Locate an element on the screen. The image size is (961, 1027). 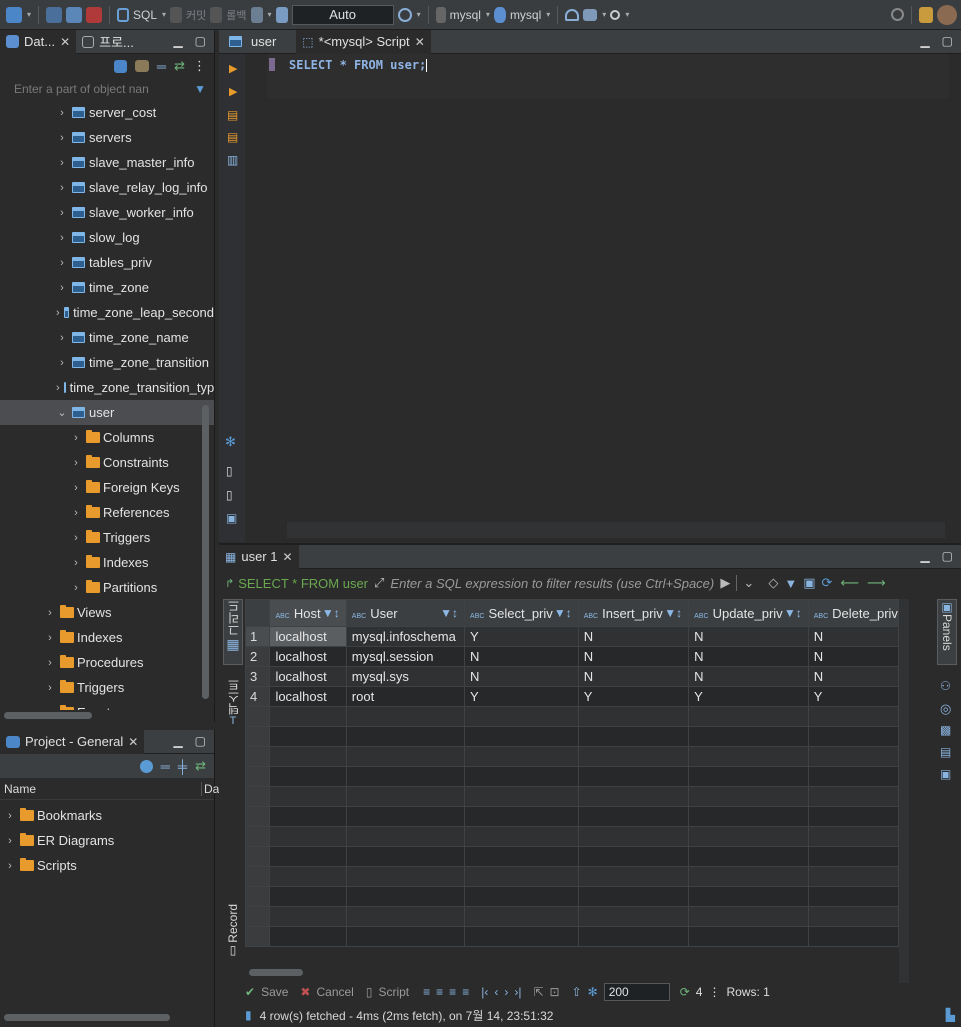
grouping-panel-icon: ▩ is located at coordinates (945, 730).